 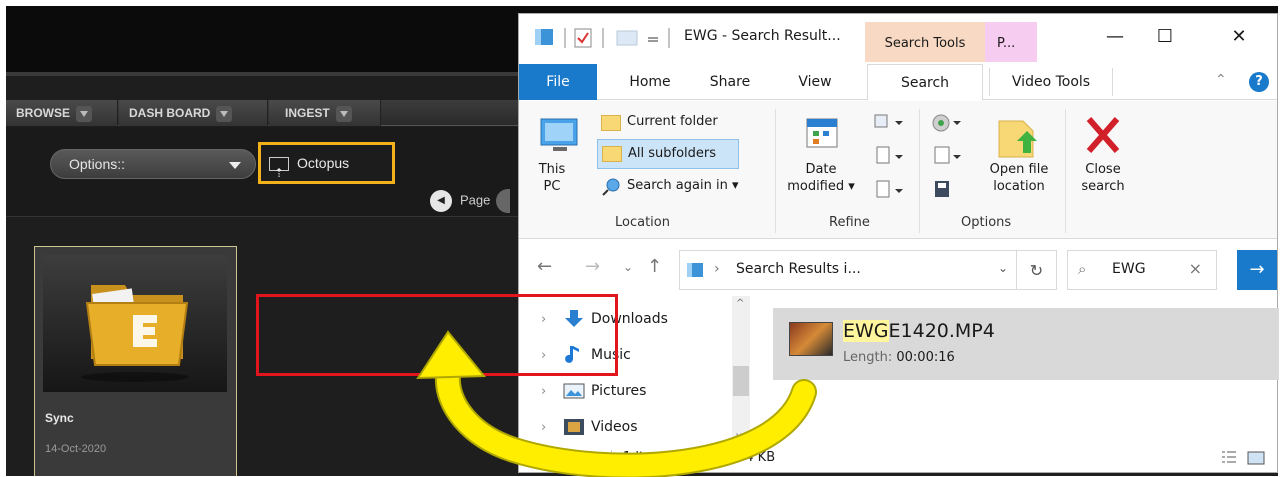 What do you see at coordinates (235, 165) in the screenshot?
I see `caret-down-icon` at bounding box center [235, 165].